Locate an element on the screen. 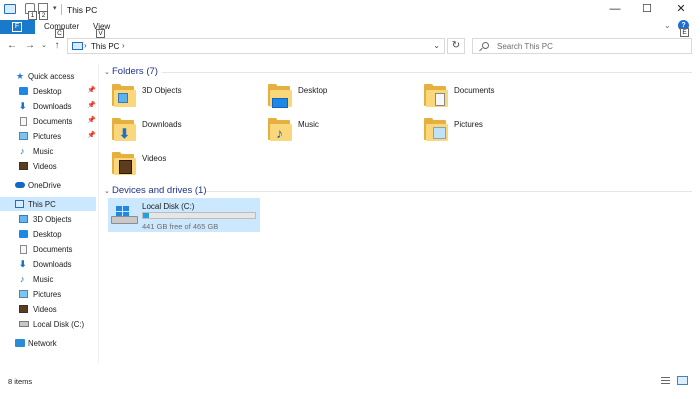 This screenshot has height=399, width=700. up-button: ↑ is located at coordinates (57, 46).